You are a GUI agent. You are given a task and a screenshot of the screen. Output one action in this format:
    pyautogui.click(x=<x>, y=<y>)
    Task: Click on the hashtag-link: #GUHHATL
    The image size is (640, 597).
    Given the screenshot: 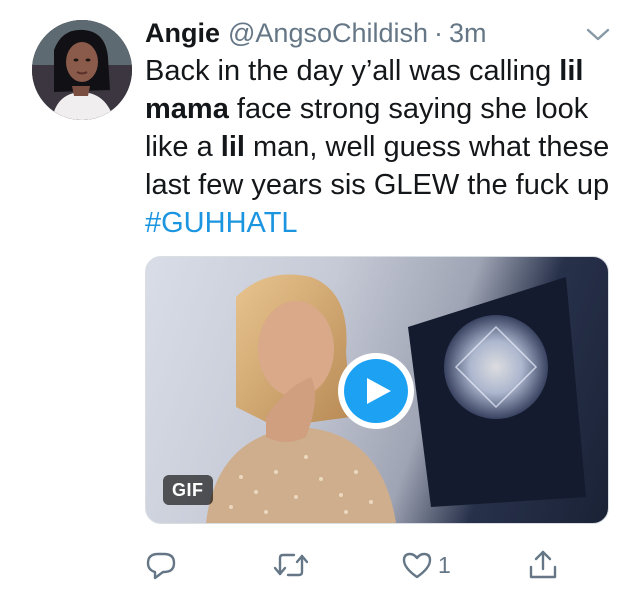 What is the action you would take?
    pyautogui.click(x=221, y=223)
    